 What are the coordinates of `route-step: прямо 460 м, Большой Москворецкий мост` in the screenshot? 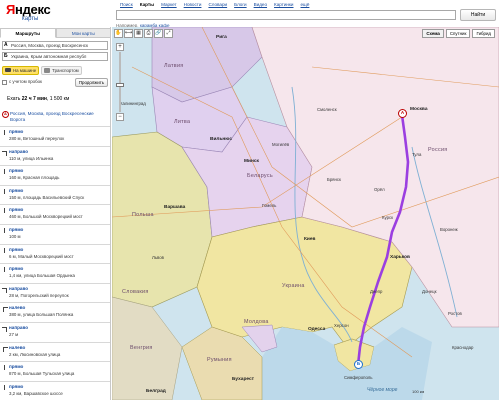 It's located at (55, 214).